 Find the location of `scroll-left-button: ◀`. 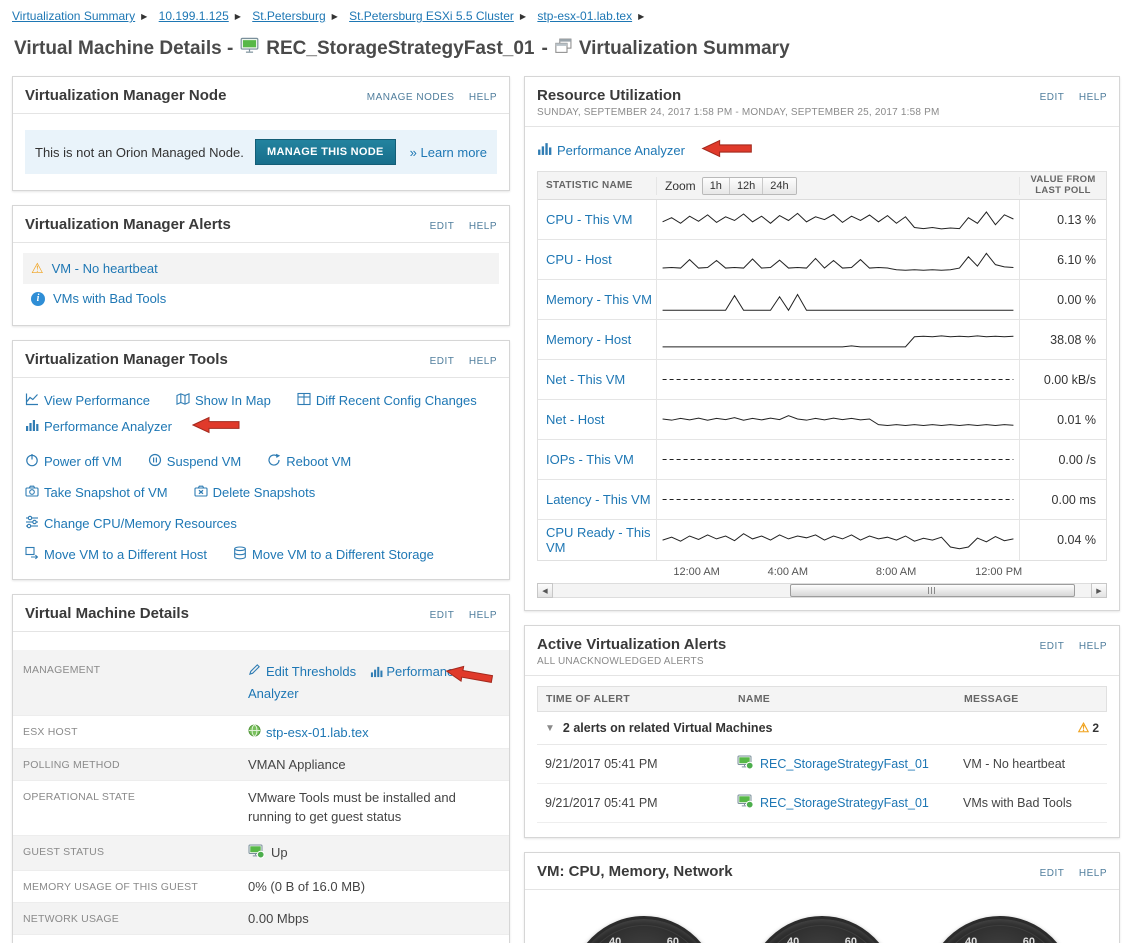

scroll-left-button: ◀ is located at coordinates (545, 590).